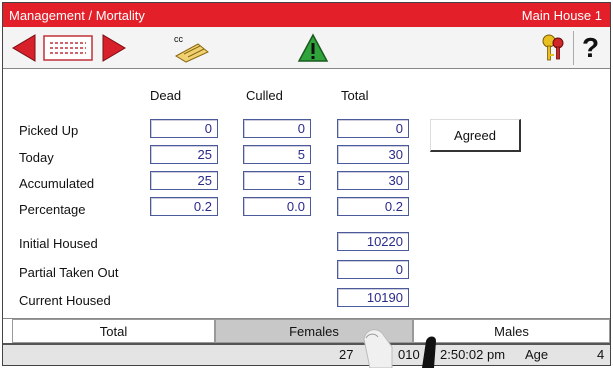  Describe the element at coordinates (306, 330) in the screenshot. I see `tab-bar: Total Females Males` at that location.